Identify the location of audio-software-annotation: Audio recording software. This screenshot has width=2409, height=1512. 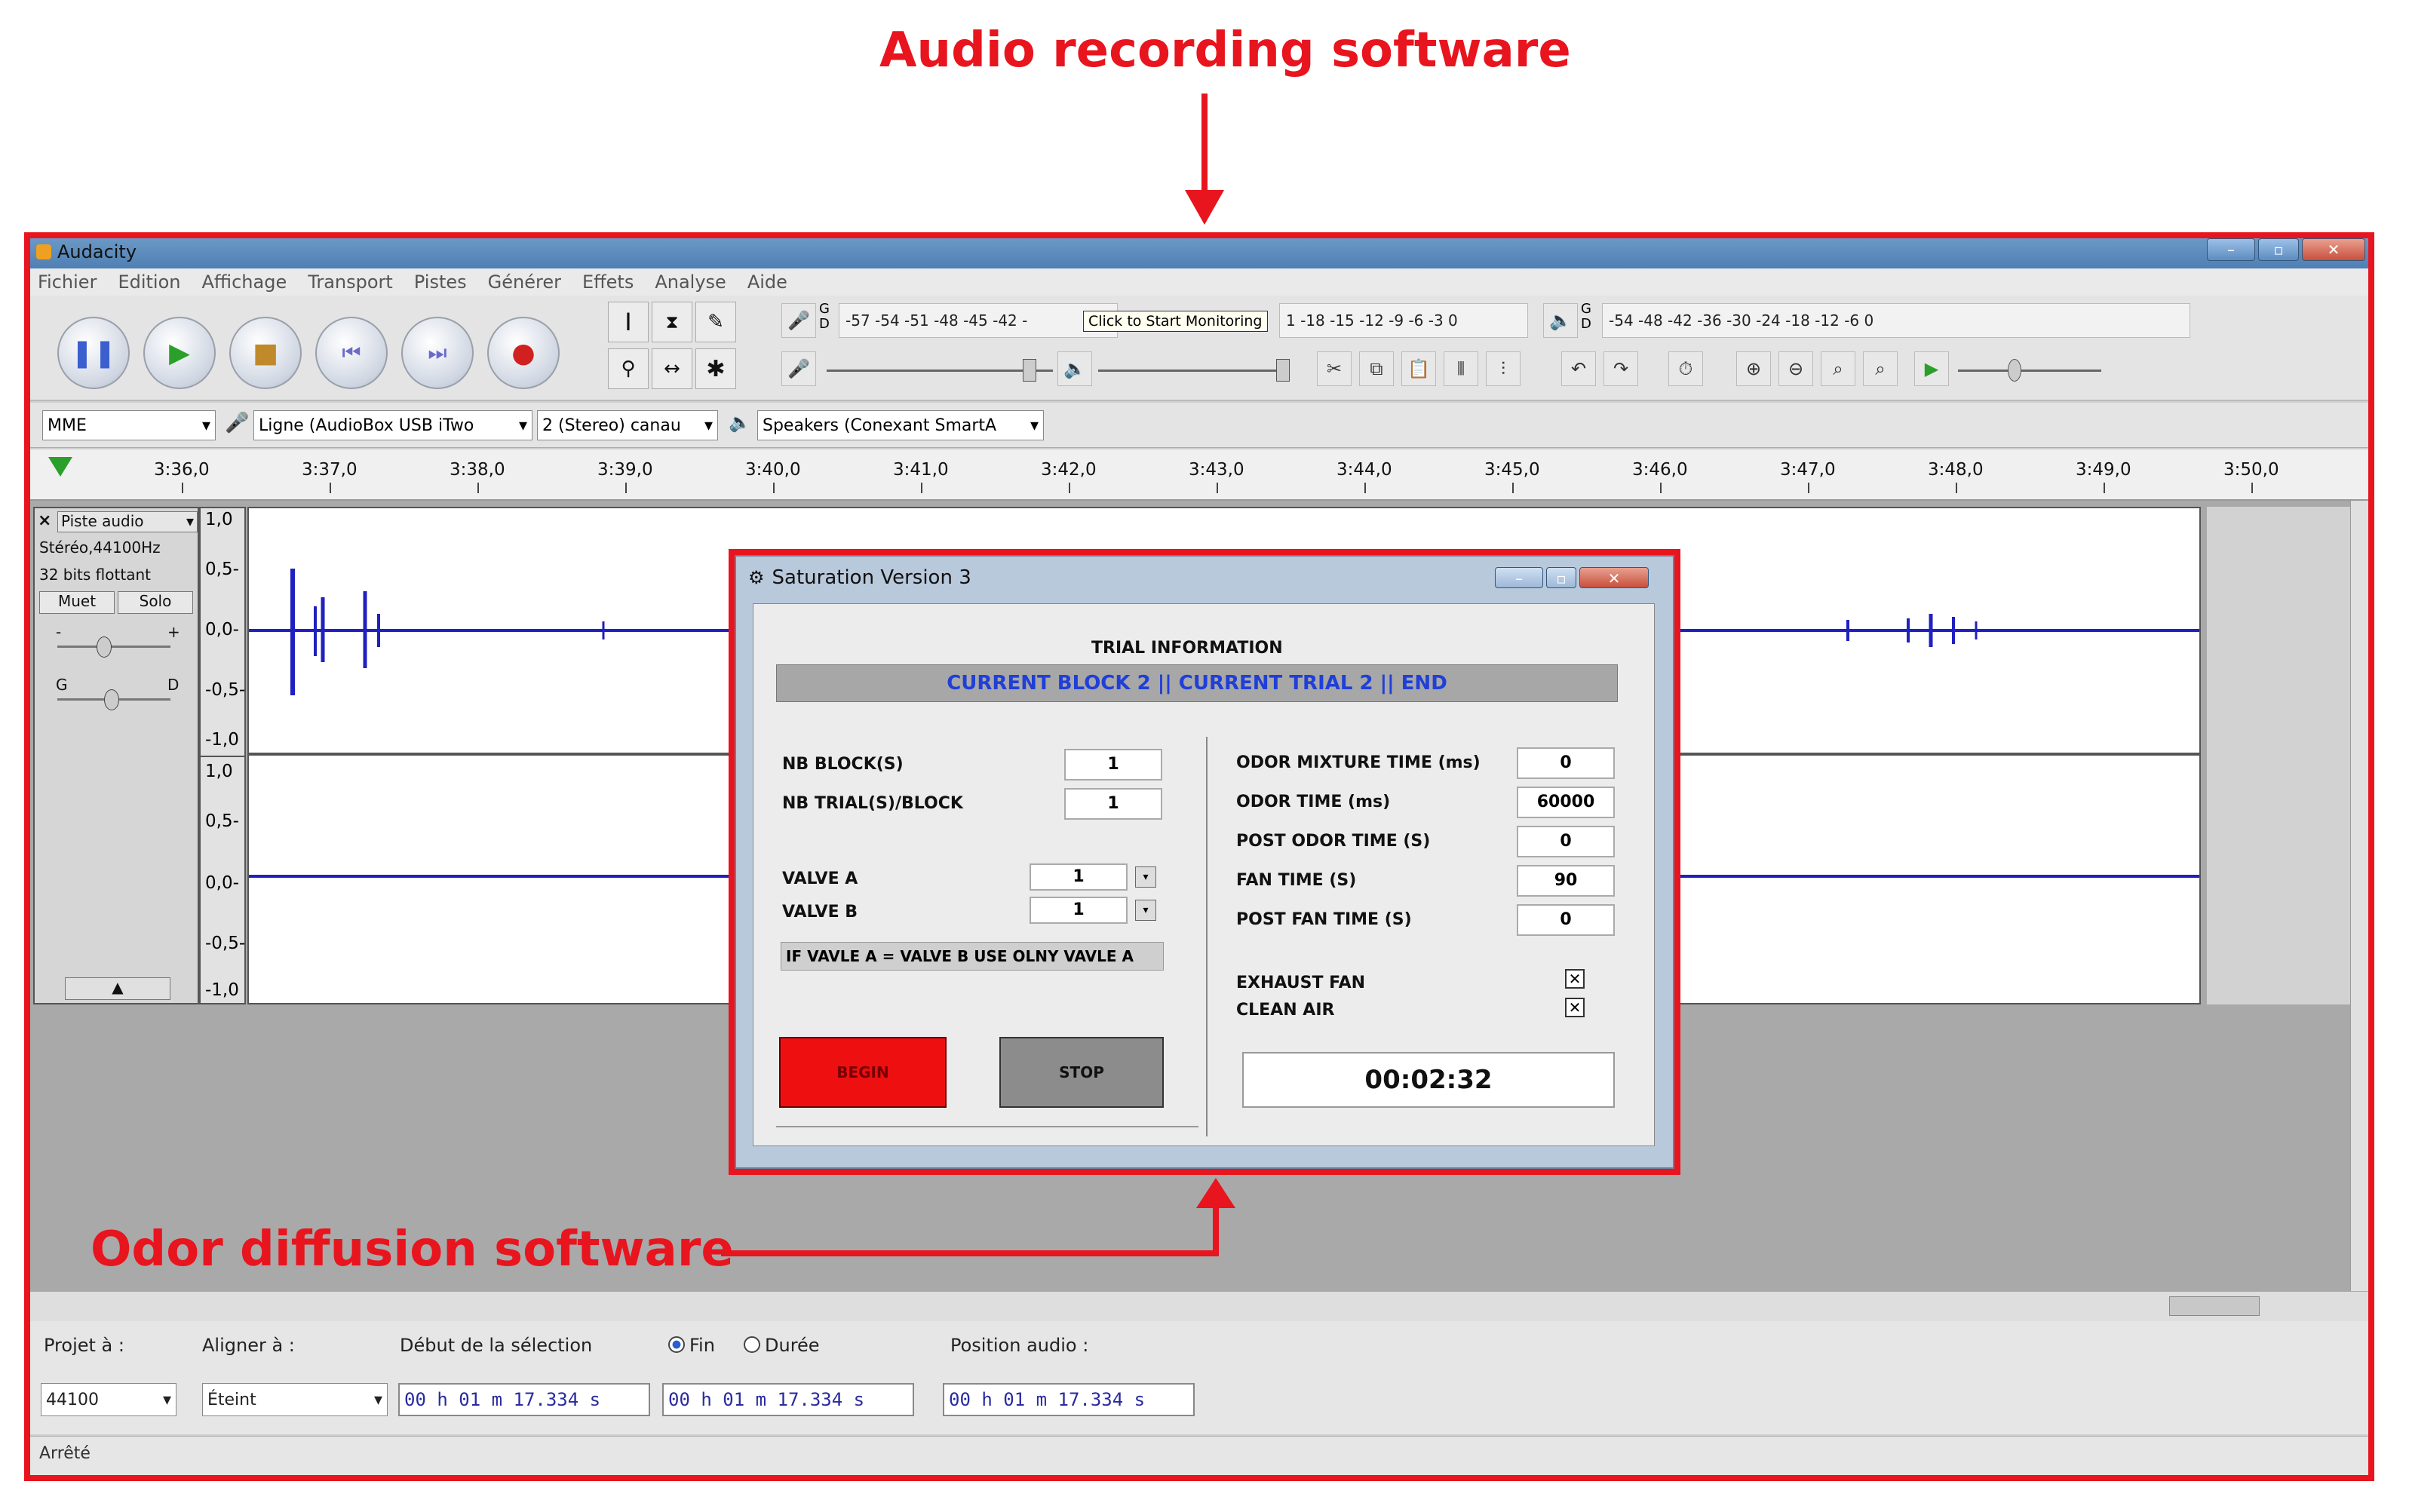
(1225, 50).